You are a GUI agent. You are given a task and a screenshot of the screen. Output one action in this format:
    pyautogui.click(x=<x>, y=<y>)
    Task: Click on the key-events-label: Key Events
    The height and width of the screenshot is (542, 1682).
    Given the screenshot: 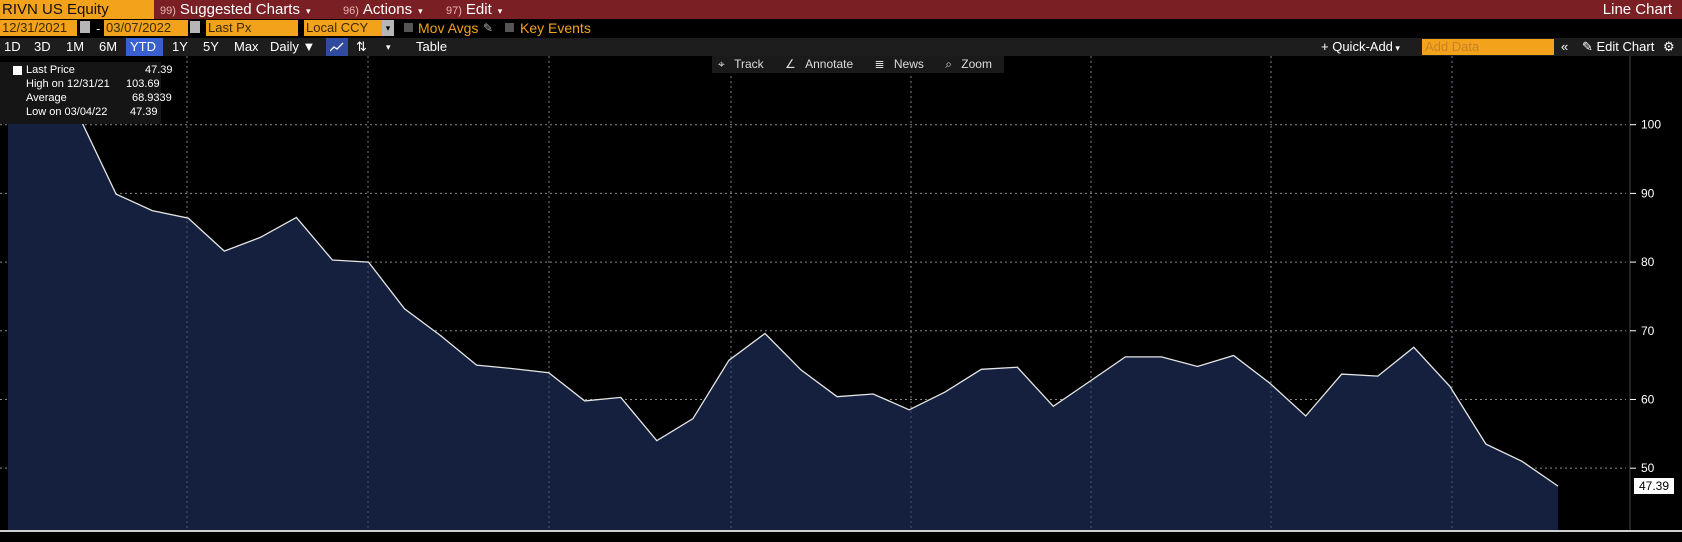 What is the action you would take?
    pyautogui.click(x=555, y=28)
    